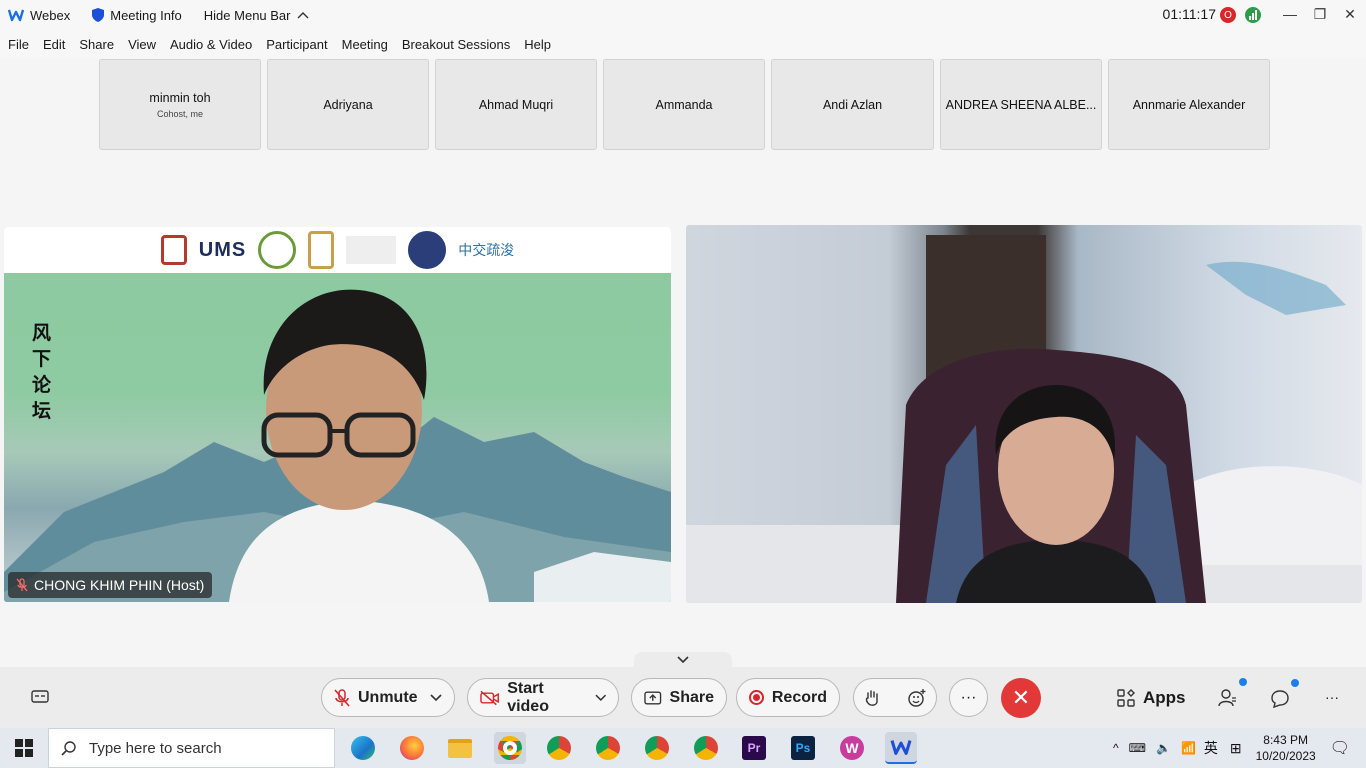 This screenshot has width=1366, height=768. What do you see at coordinates (40, 697) in the screenshot?
I see `captions-icon` at bounding box center [40, 697].